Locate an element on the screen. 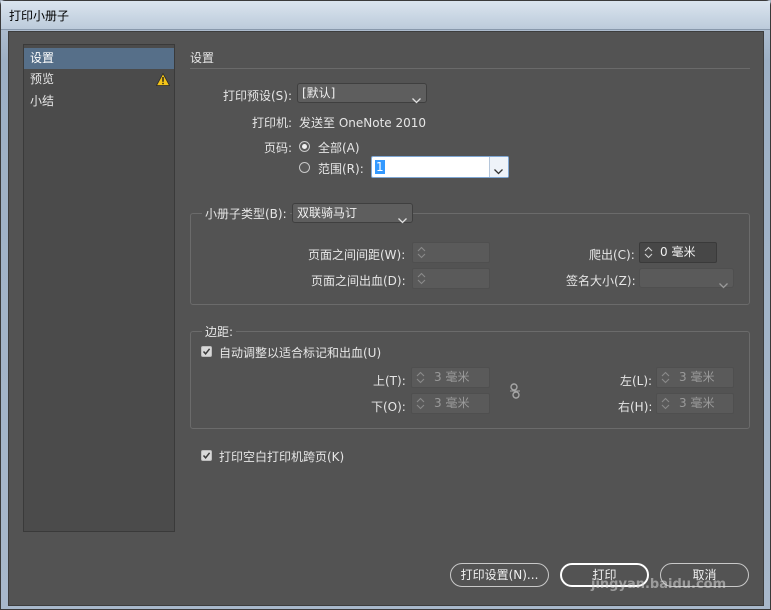 The height and width of the screenshot is (610, 771). sidebar-item-label: 预览 is located at coordinates (42, 79).